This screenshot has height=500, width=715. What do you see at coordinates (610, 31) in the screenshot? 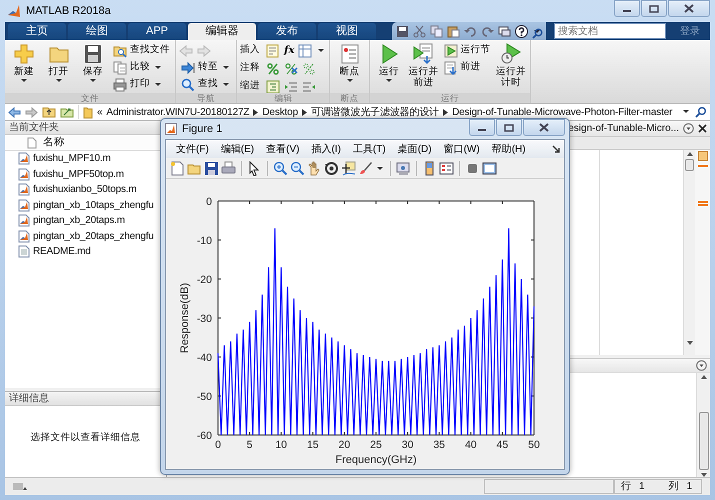
I see `search-field: 搜索文档` at bounding box center [610, 31].